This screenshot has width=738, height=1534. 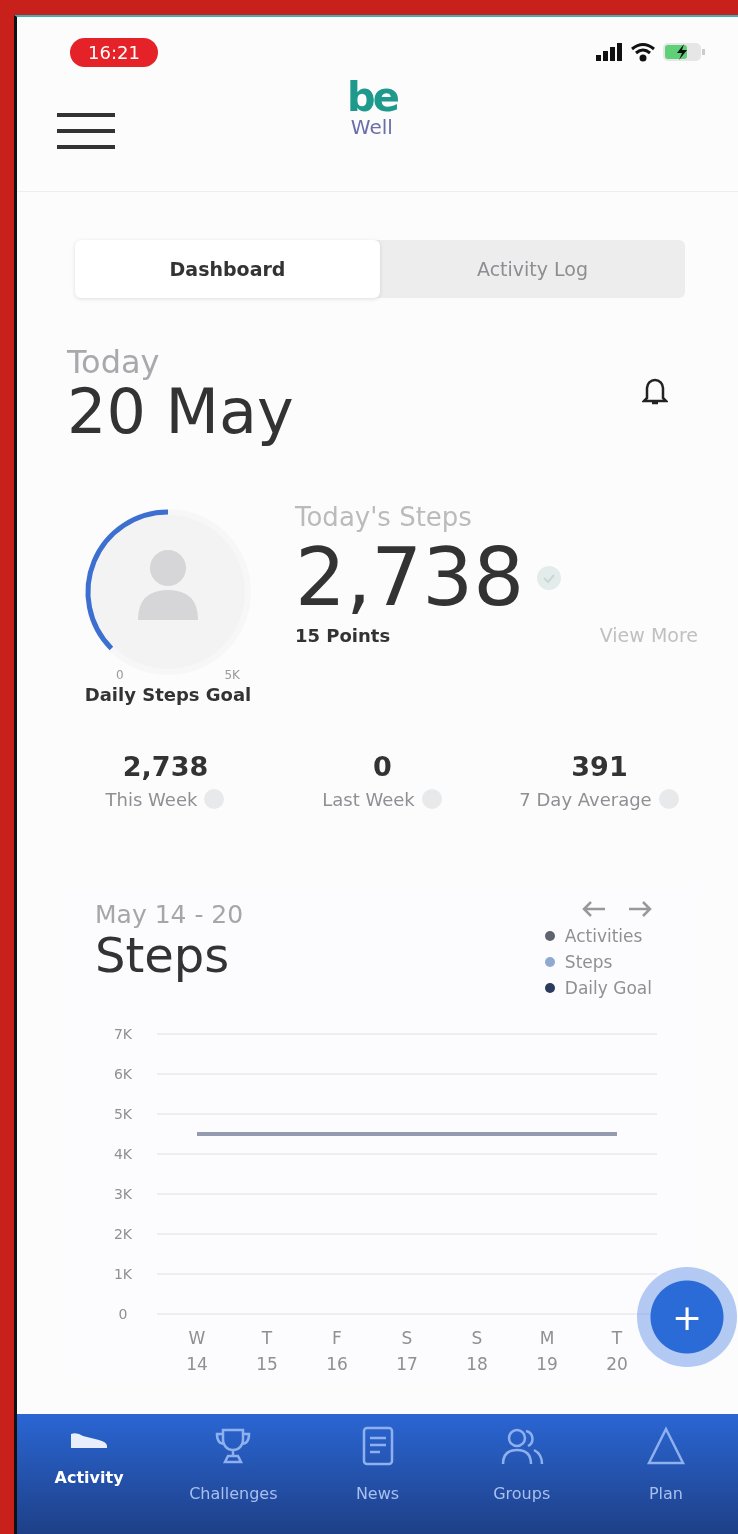 What do you see at coordinates (588, 962) in the screenshot?
I see `legend-label: Steps` at bounding box center [588, 962].